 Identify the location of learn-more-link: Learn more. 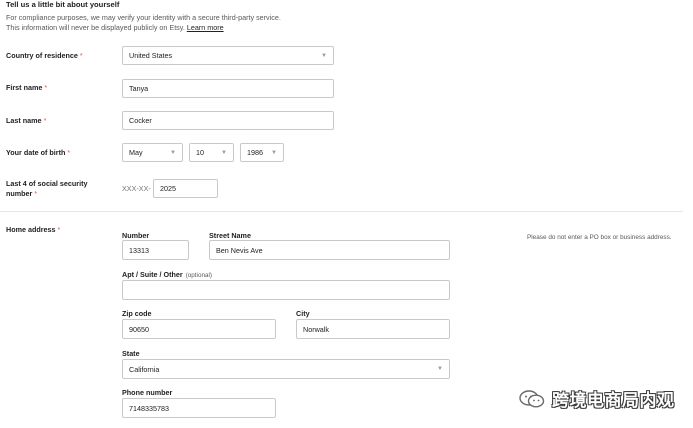
(205, 27).